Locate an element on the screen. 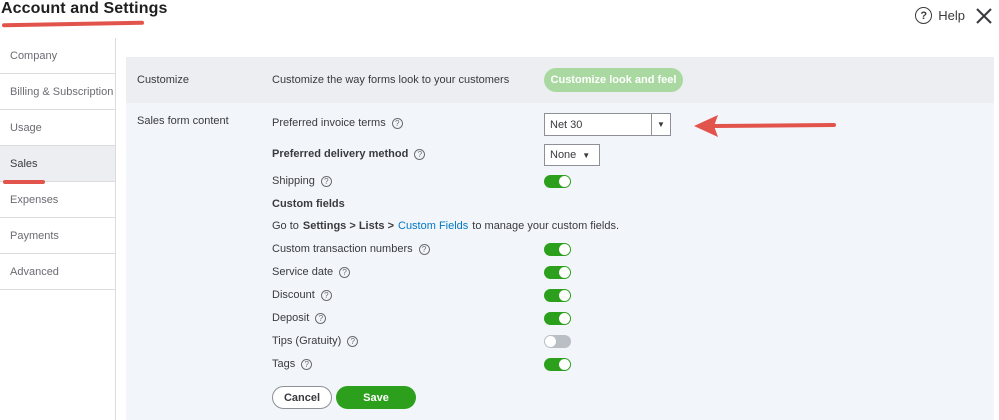  sidebar-item-label: Sales is located at coordinates (24, 163).